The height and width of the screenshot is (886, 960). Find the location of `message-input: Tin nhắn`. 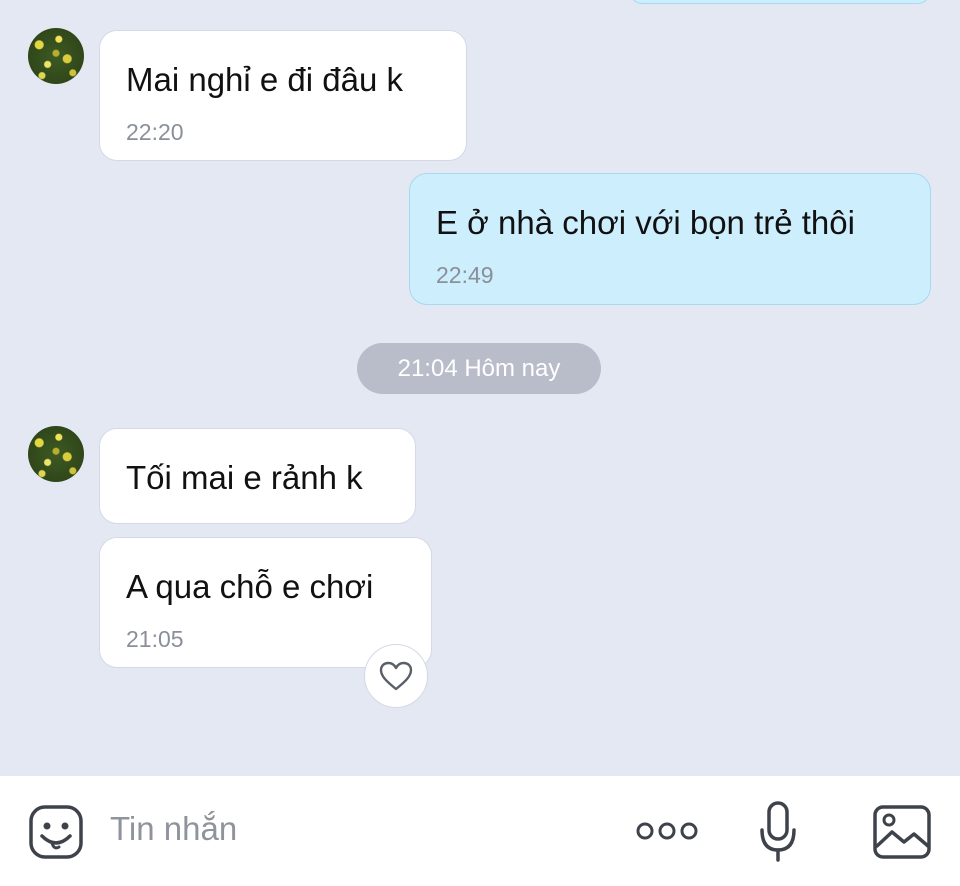

message-input: Tin nhắn is located at coordinates (173, 829).